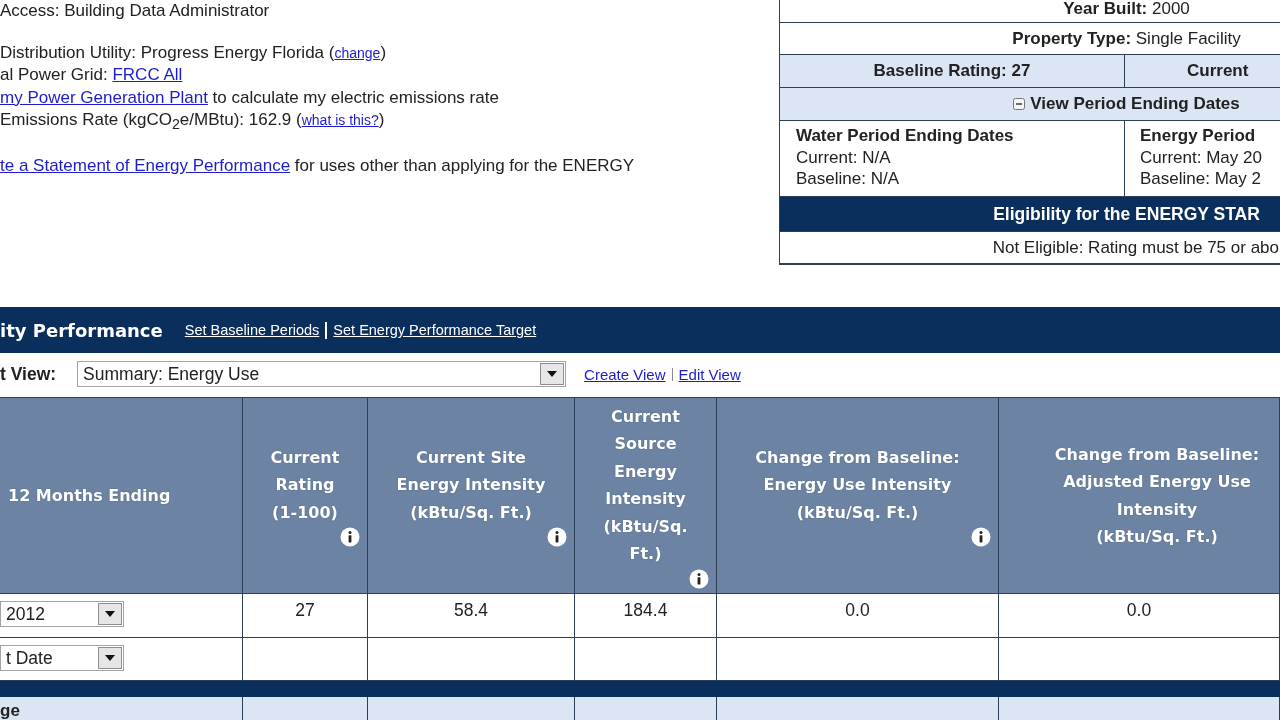 The image size is (1280, 720). What do you see at coordinates (471, 485) in the screenshot?
I see `column-title: Current Site Energy Intensity (kBtu/Sq. Ft.)` at bounding box center [471, 485].